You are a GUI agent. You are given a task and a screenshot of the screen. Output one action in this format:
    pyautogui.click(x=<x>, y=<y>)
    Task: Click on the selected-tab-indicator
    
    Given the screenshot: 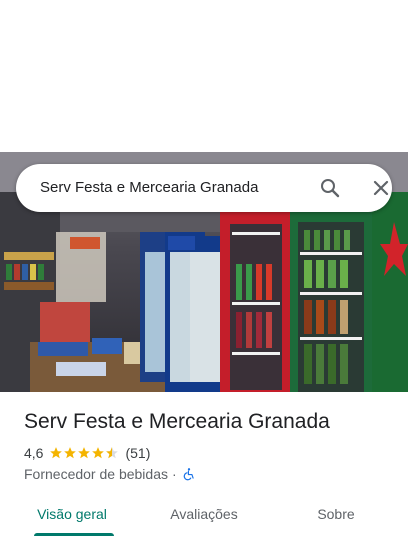 What is the action you would take?
    pyautogui.click(x=74, y=534)
    